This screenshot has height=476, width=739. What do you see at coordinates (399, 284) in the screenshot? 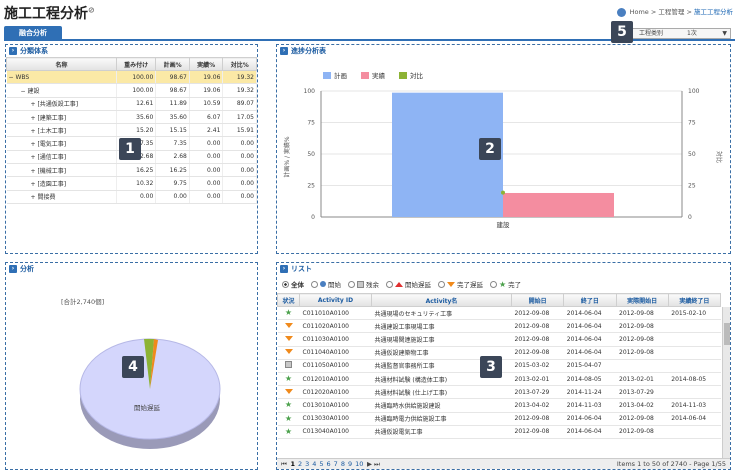
I see `start-delay-icon` at bounding box center [399, 284].